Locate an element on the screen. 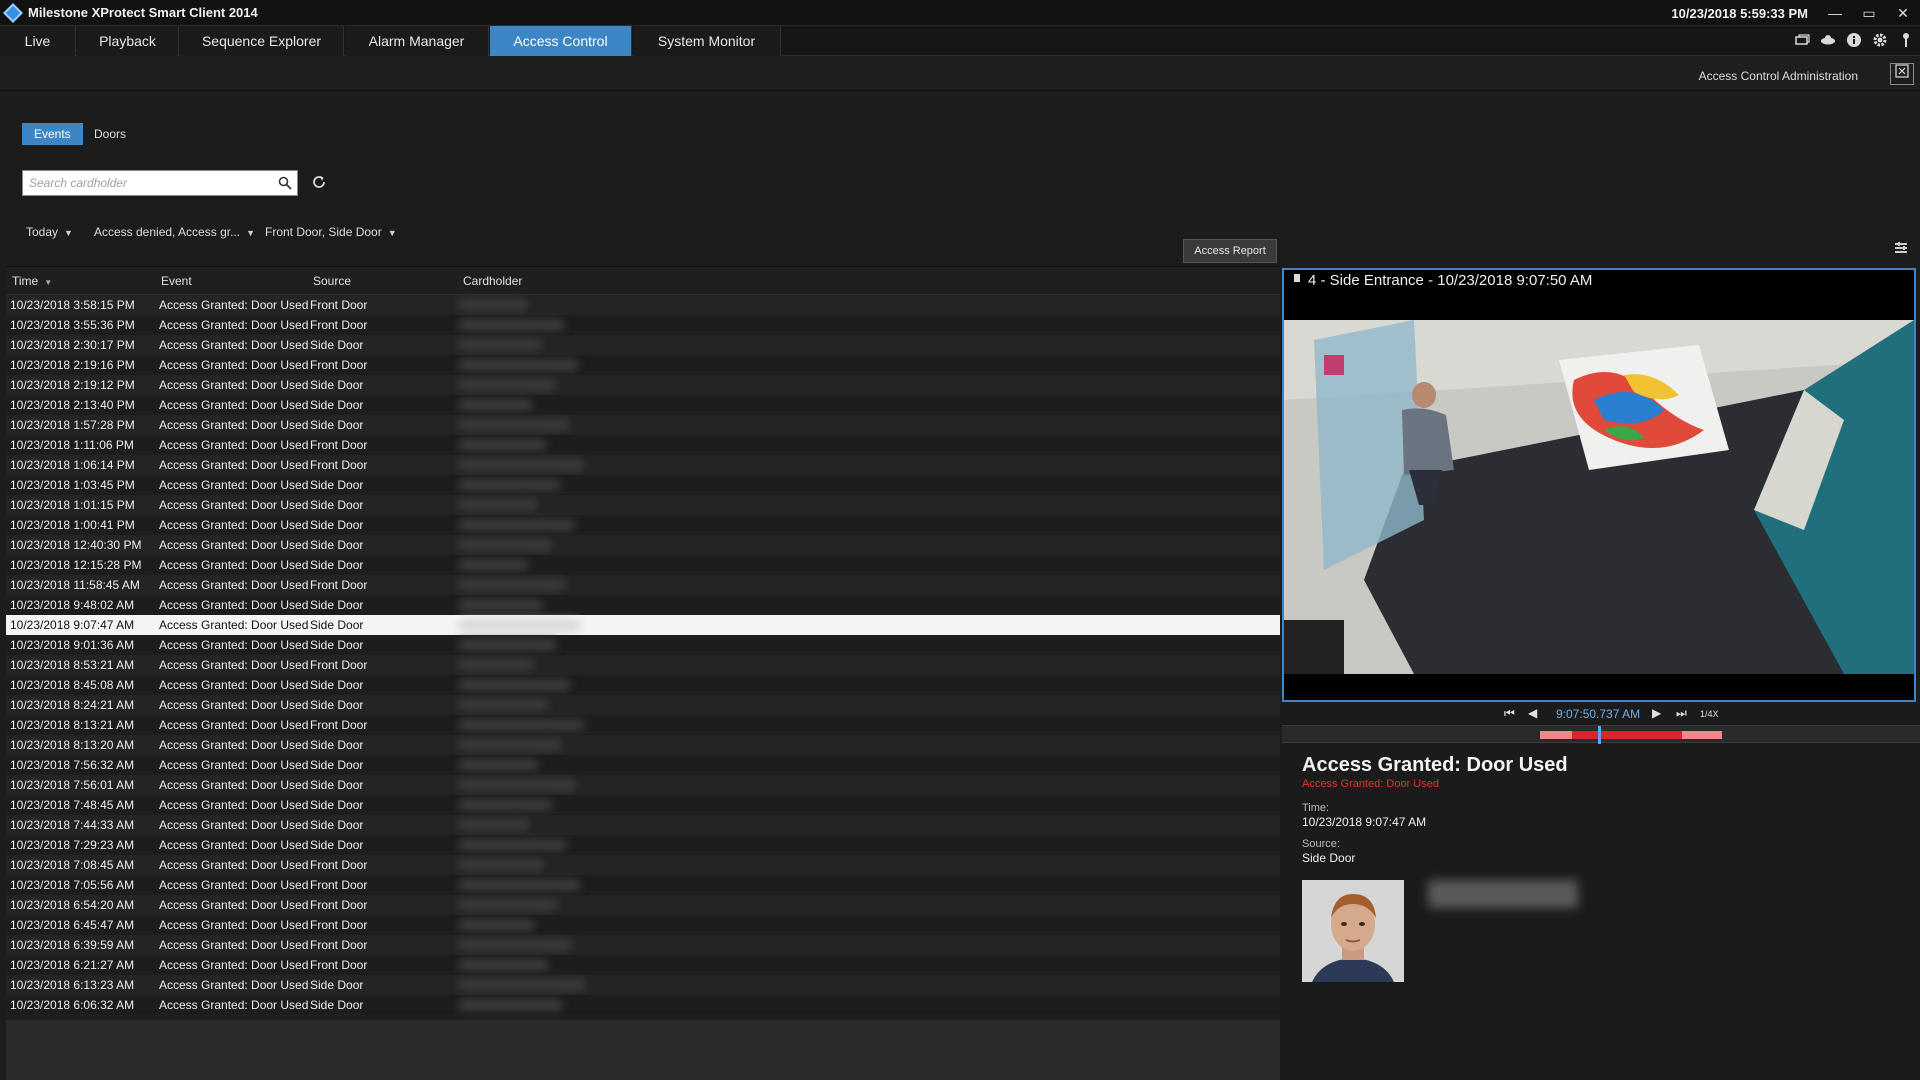 The height and width of the screenshot is (1080, 1920). cloud-icon is located at coordinates (1828, 40).